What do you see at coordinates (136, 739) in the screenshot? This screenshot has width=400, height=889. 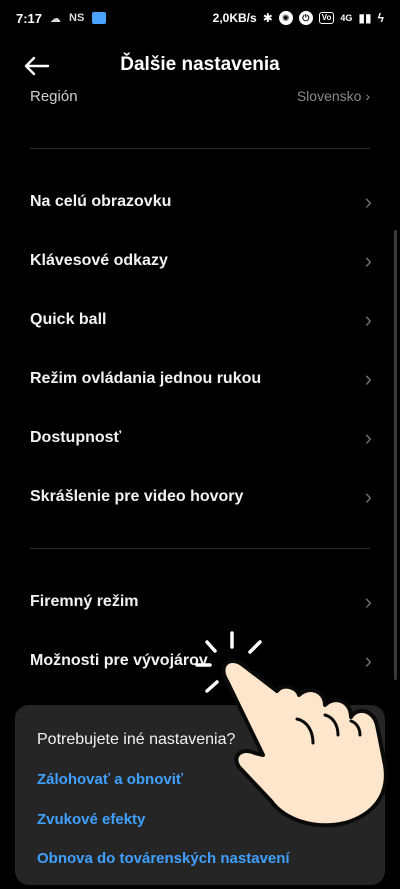 I see `suggestions-heading: Potrebujete iné nastavenia?` at bounding box center [136, 739].